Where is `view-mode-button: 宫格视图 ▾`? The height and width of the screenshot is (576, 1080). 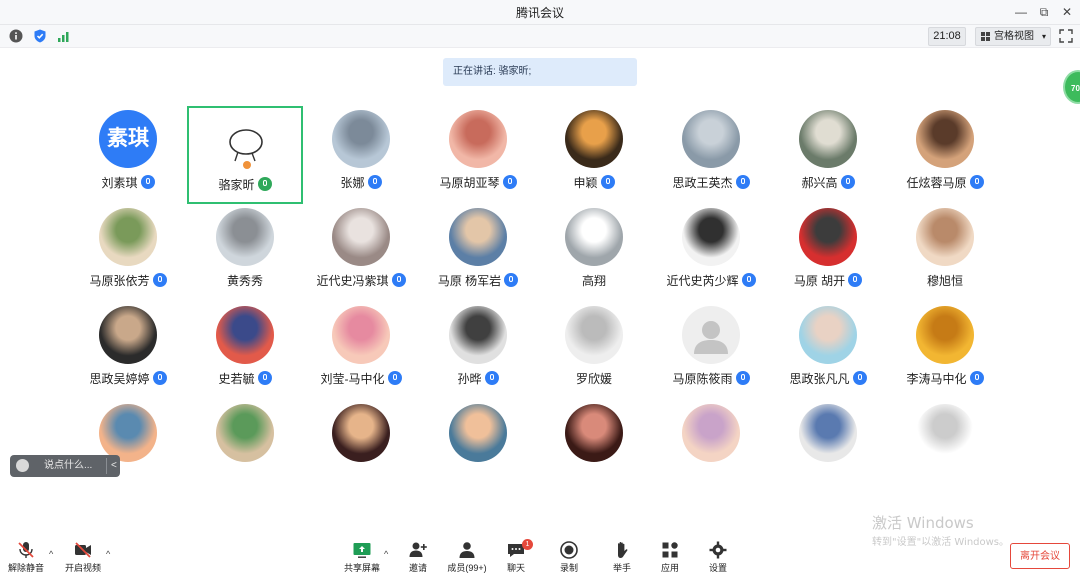 view-mode-button: 宫格视图 ▾ is located at coordinates (1013, 36).